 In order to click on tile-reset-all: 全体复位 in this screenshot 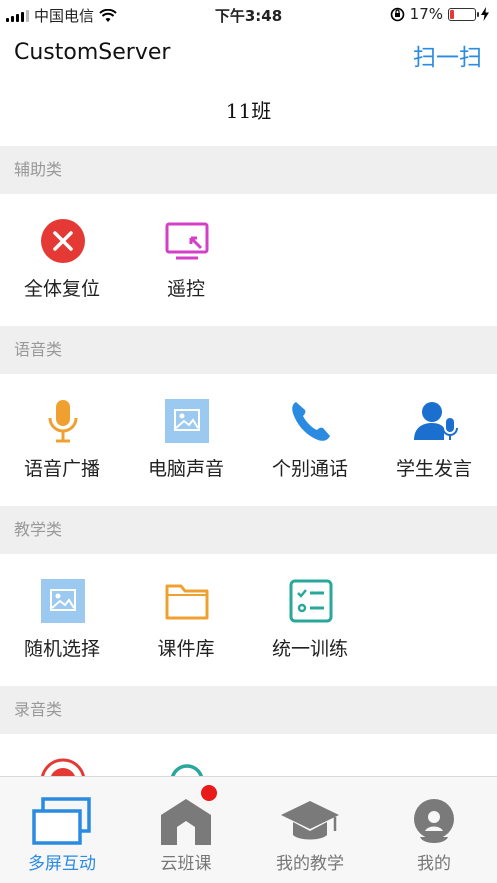, I will do `click(62, 260)`.